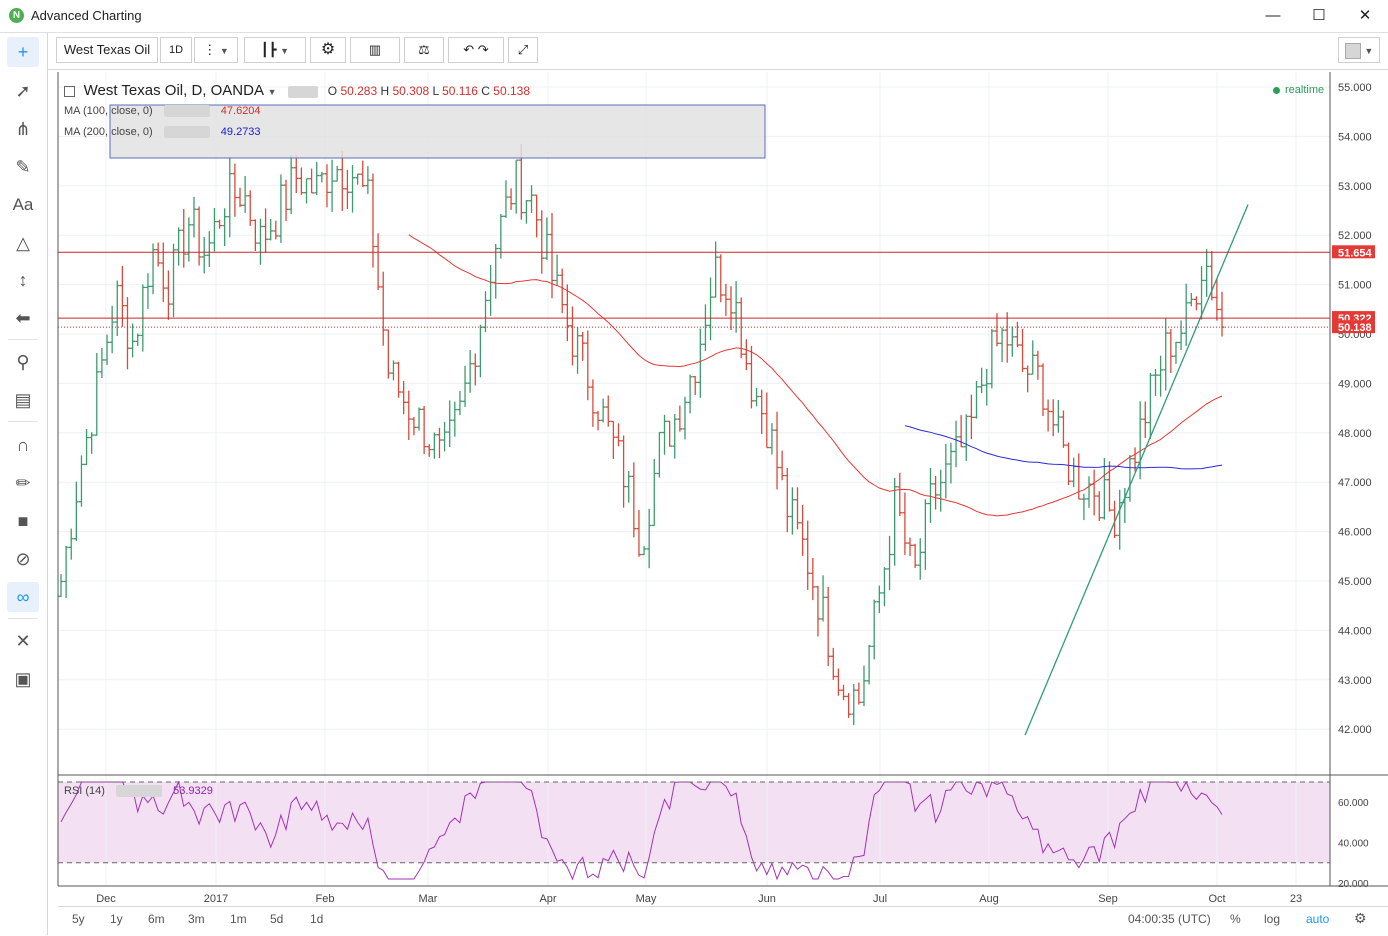 The width and height of the screenshot is (1388, 936). Describe the element at coordinates (240, 132) in the screenshot. I see `ma200-value: 49.2733` at that location.